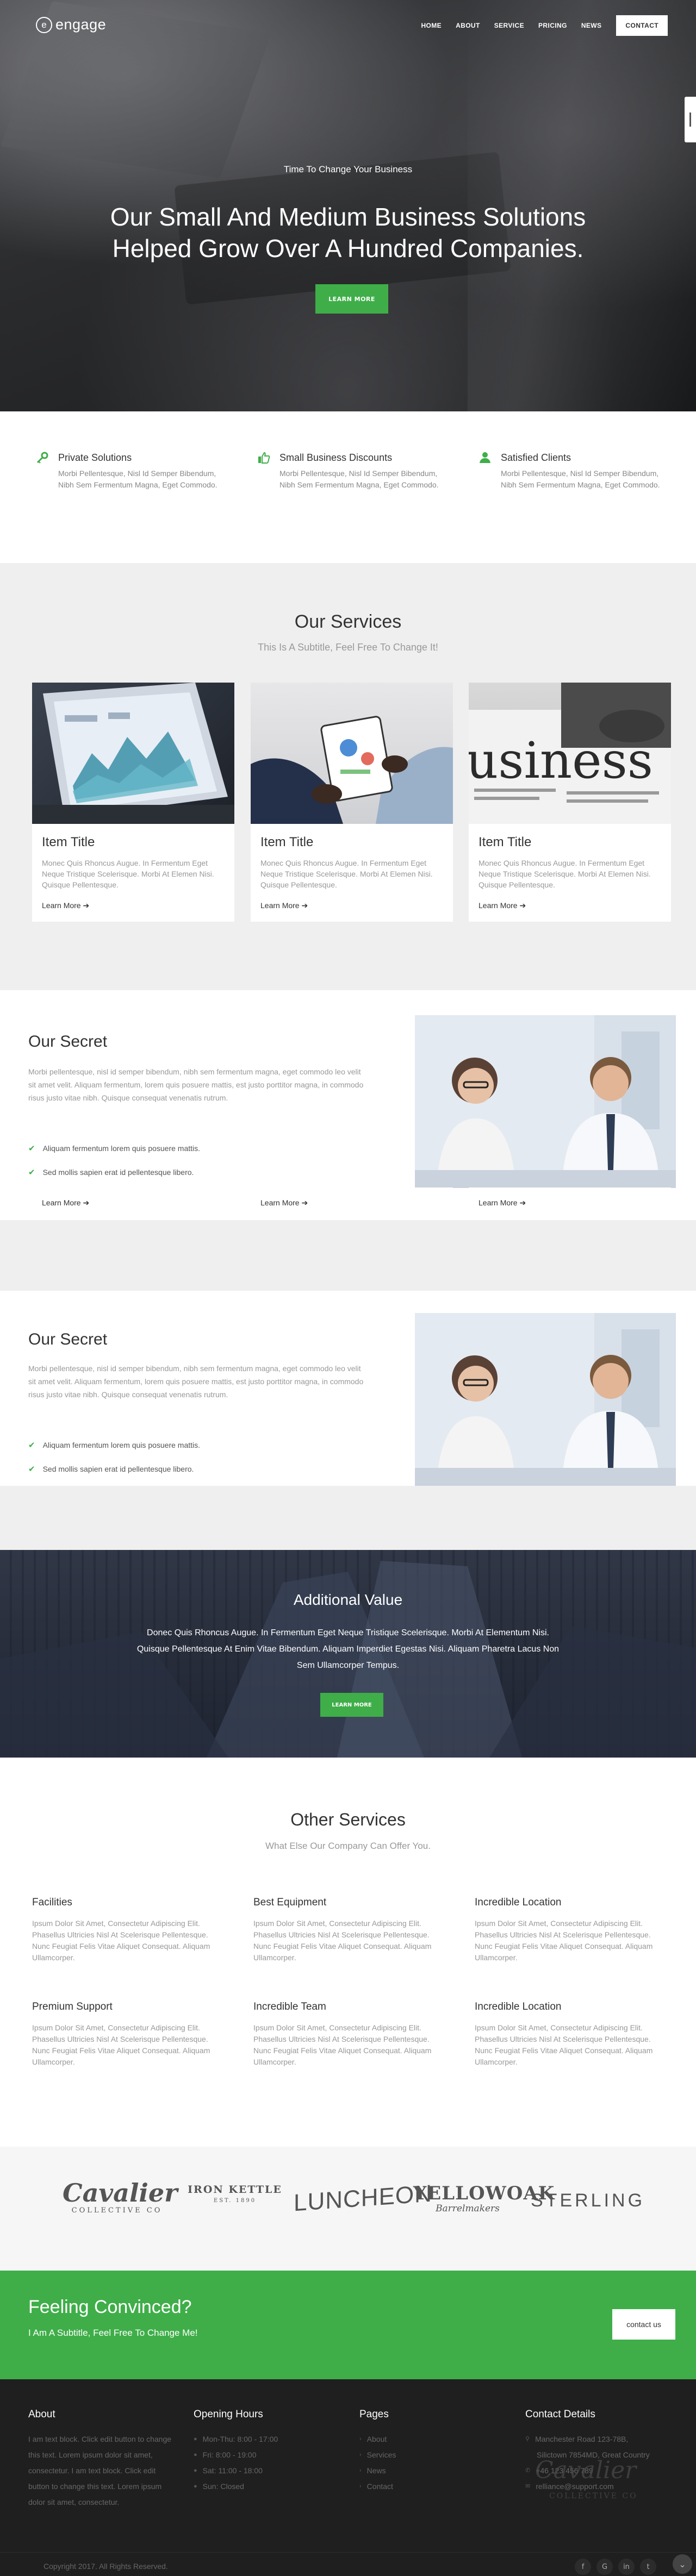 The image size is (696, 2576). What do you see at coordinates (348, 2325) in the screenshot?
I see `cta-section` at bounding box center [348, 2325].